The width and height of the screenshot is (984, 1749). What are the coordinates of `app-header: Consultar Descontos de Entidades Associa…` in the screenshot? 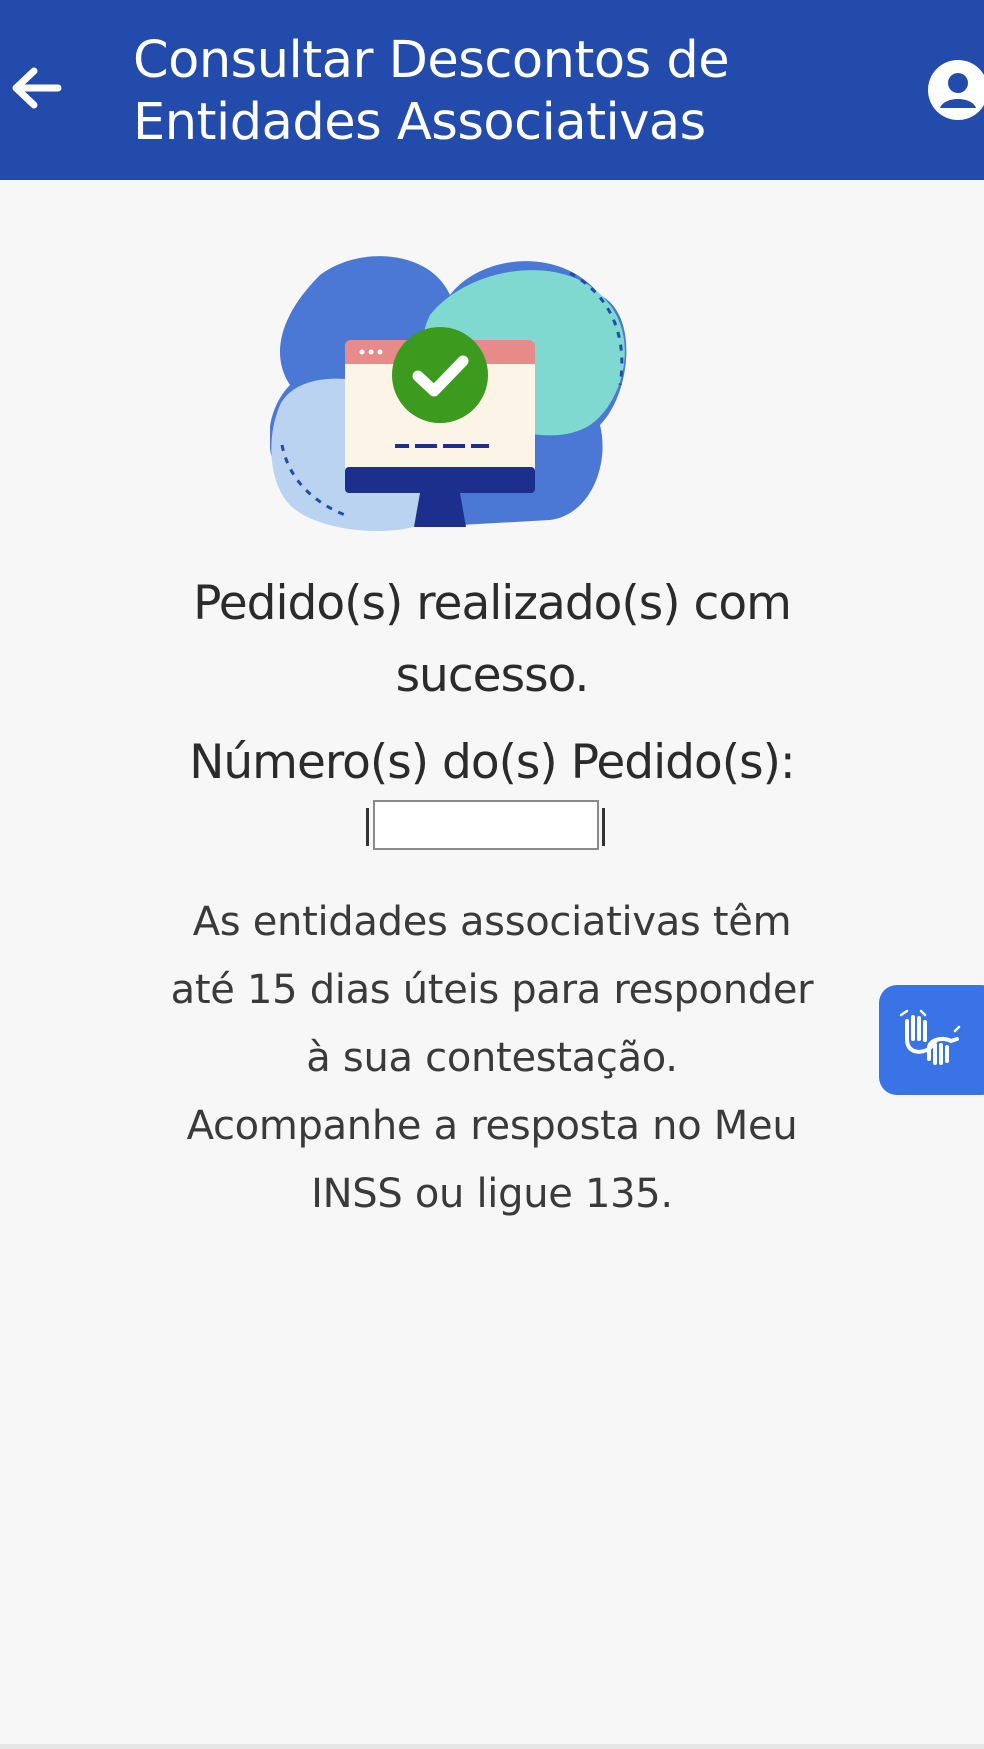 It's located at (492, 90).